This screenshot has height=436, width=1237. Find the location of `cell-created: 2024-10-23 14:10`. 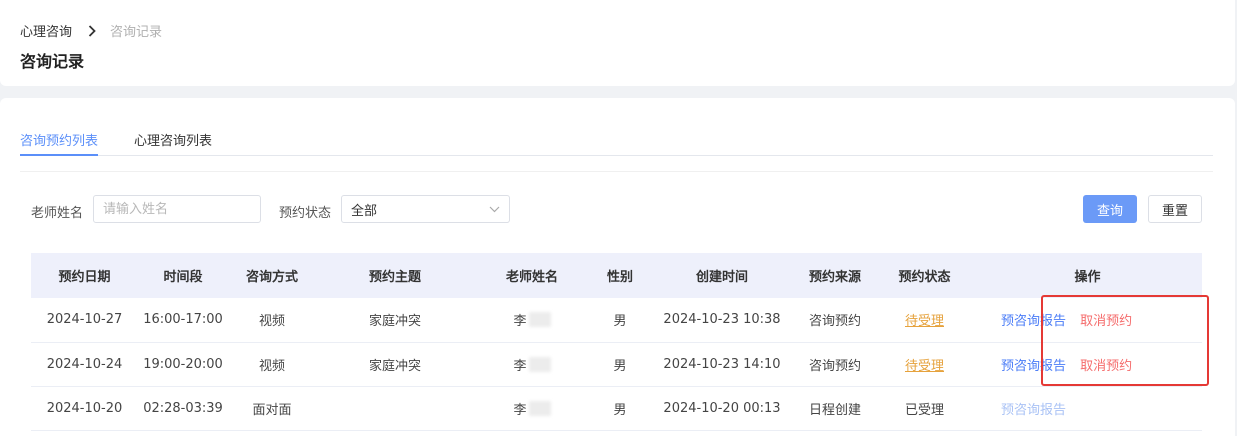

cell-created: 2024-10-23 14:10 is located at coordinates (722, 364).